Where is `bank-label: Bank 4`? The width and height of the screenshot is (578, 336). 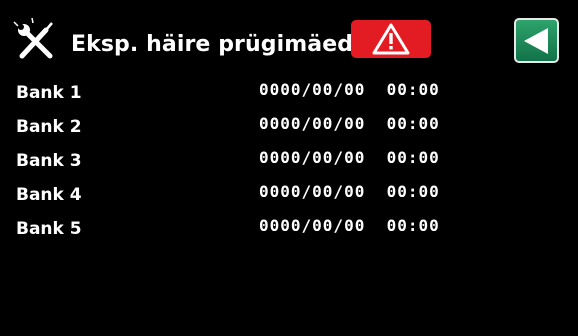 bank-label: Bank 4 is located at coordinates (49, 195).